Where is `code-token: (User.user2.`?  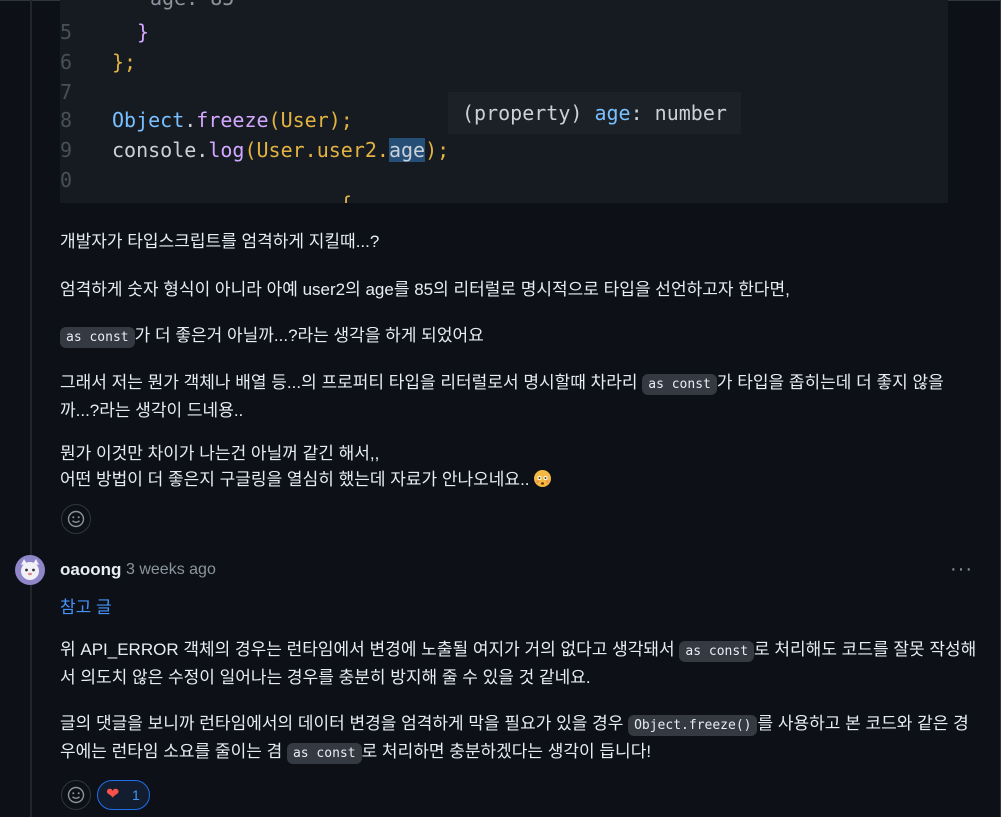 code-token: (User.user2. is located at coordinates (316, 150).